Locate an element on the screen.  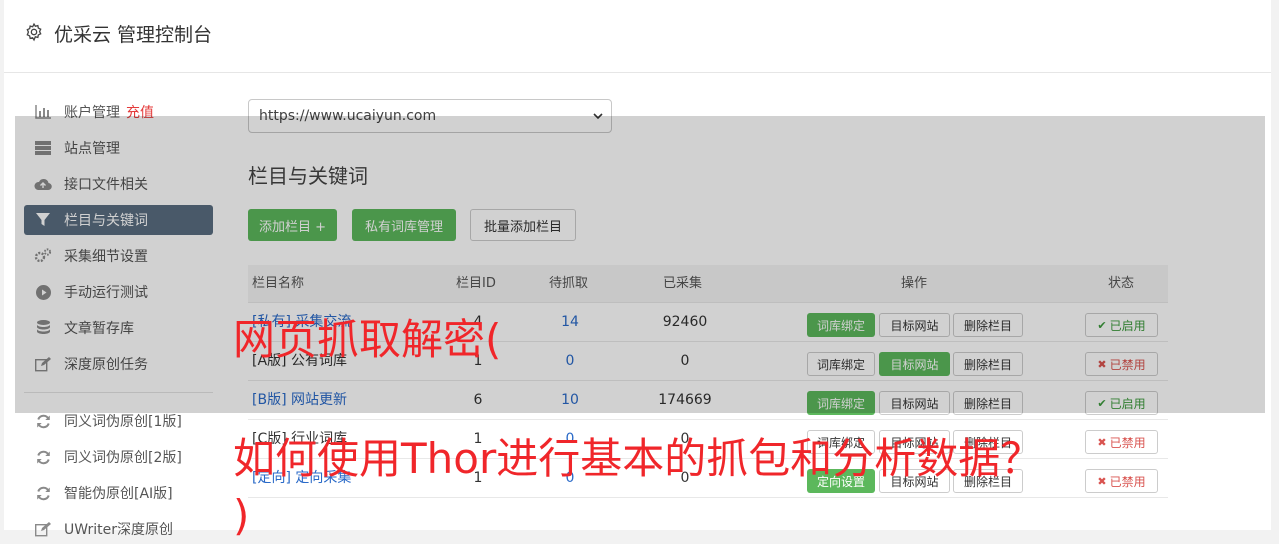
sidebar-item-ai-original: 智能伪原创[AI版] is located at coordinates (118, 493).